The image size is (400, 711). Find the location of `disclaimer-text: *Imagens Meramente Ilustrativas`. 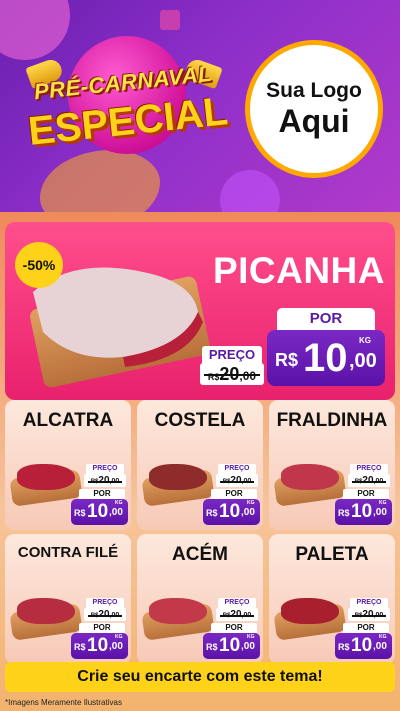

disclaimer-text: *Imagens Meramente Ilustrativas is located at coordinates (63, 702).